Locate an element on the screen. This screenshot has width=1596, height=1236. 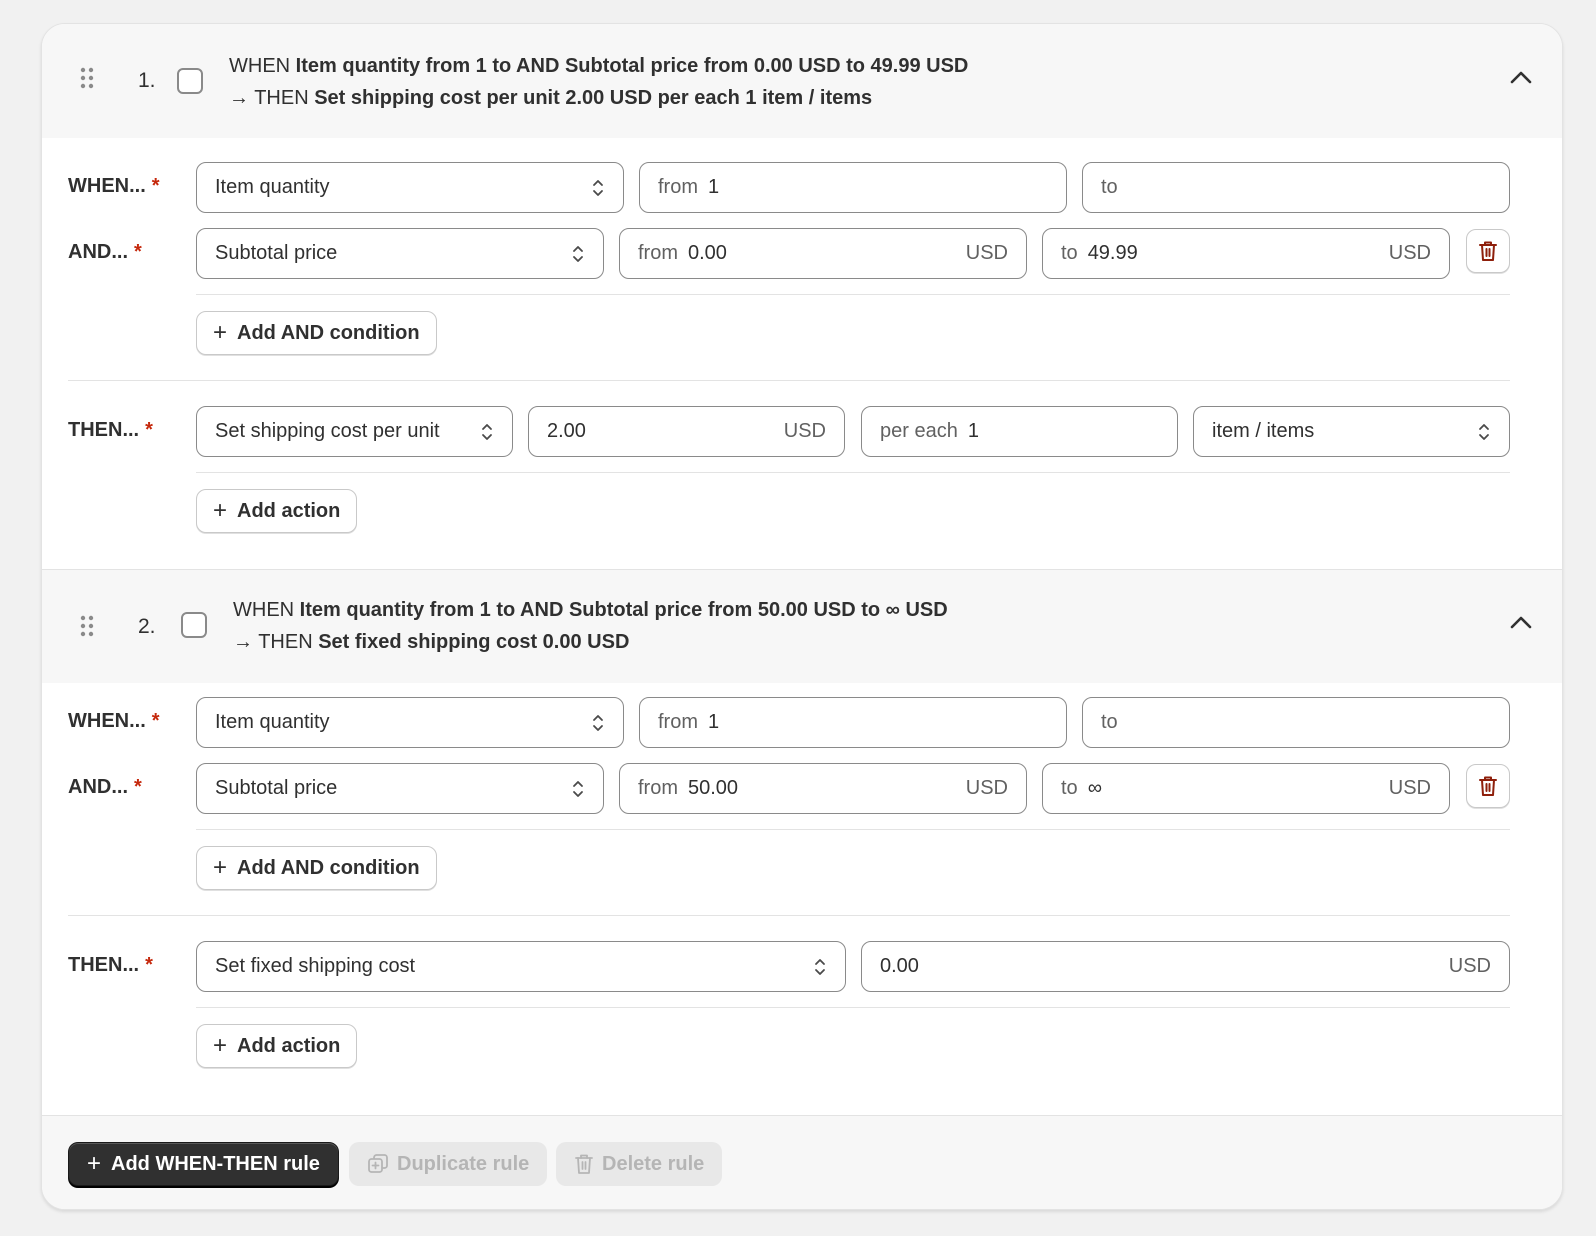
action-type-select: Set shipping cost per unit is located at coordinates (354, 431).